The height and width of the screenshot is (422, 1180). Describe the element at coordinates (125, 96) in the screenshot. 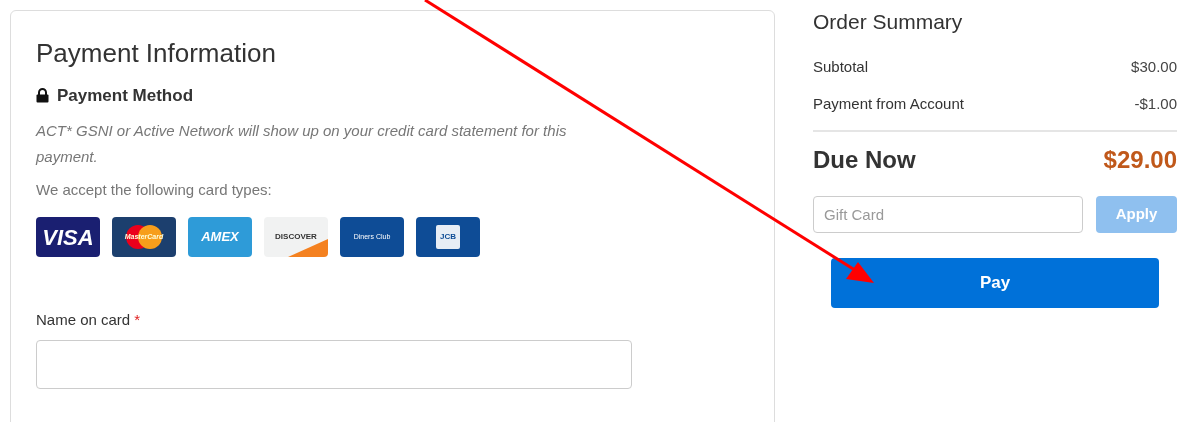

I see `method-heading: Payment Method` at that location.